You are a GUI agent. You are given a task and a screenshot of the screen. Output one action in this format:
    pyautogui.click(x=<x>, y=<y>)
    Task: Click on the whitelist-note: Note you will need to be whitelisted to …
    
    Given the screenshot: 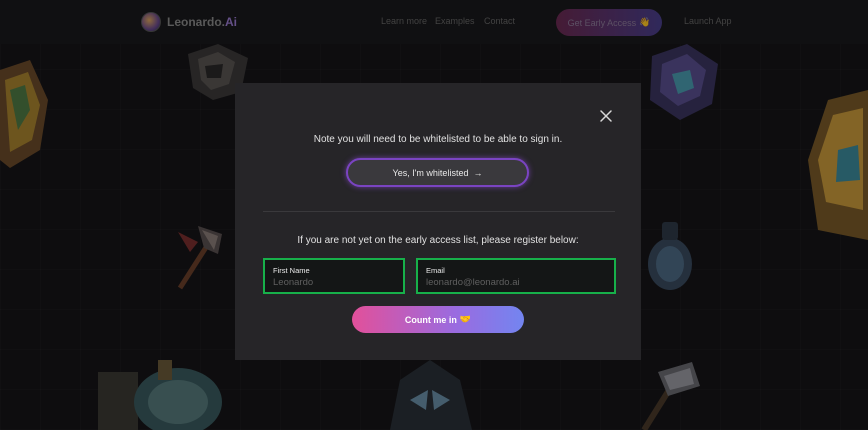 What is the action you would take?
    pyautogui.click(x=438, y=139)
    